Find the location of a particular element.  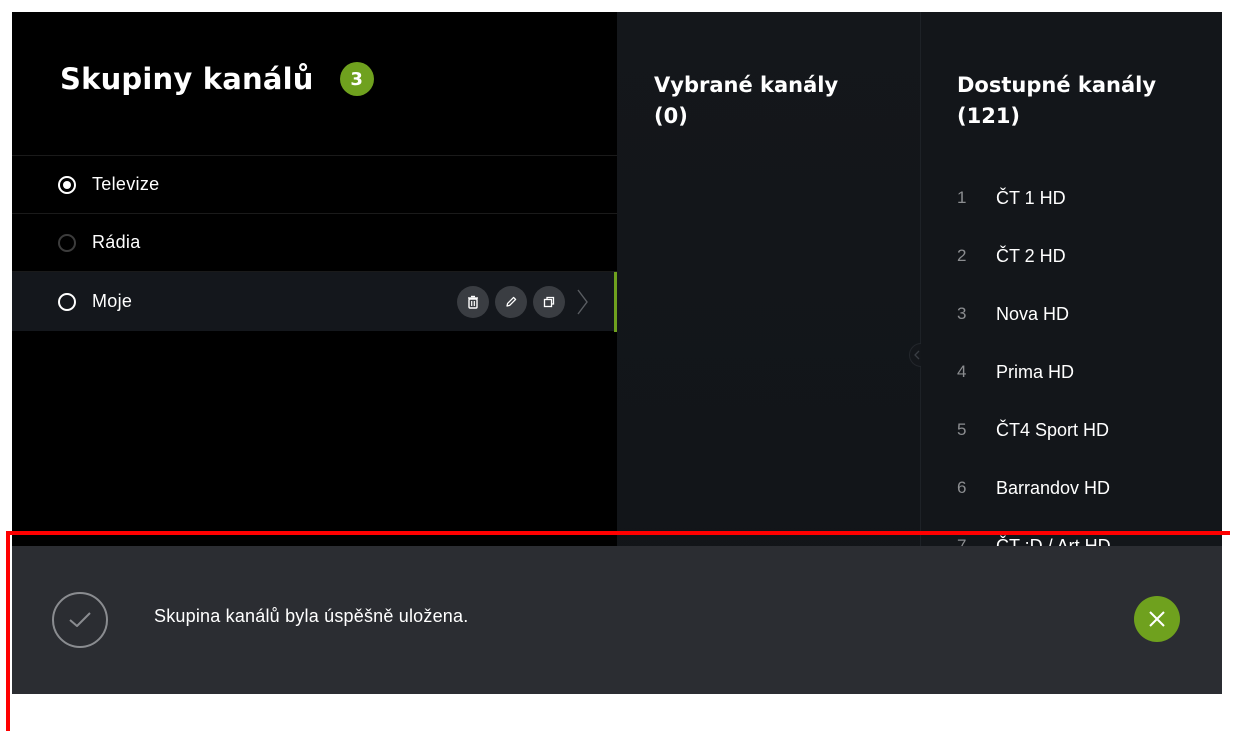

groups-header: Skupiny kanálů 3 is located at coordinates (217, 79).